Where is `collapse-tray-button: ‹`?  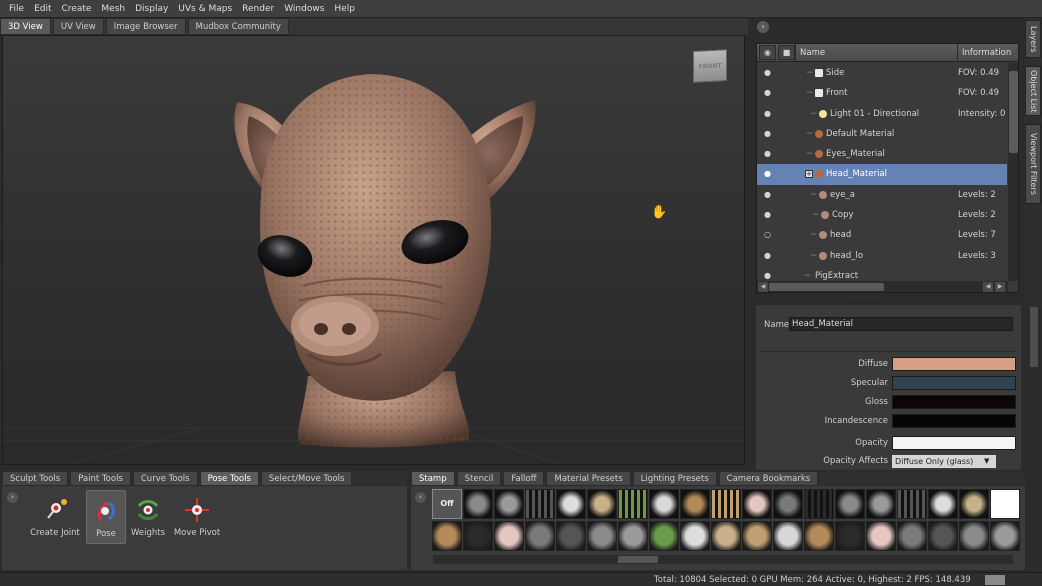 collapse-tray-button: ‹ is located at coordinates (420, 497).